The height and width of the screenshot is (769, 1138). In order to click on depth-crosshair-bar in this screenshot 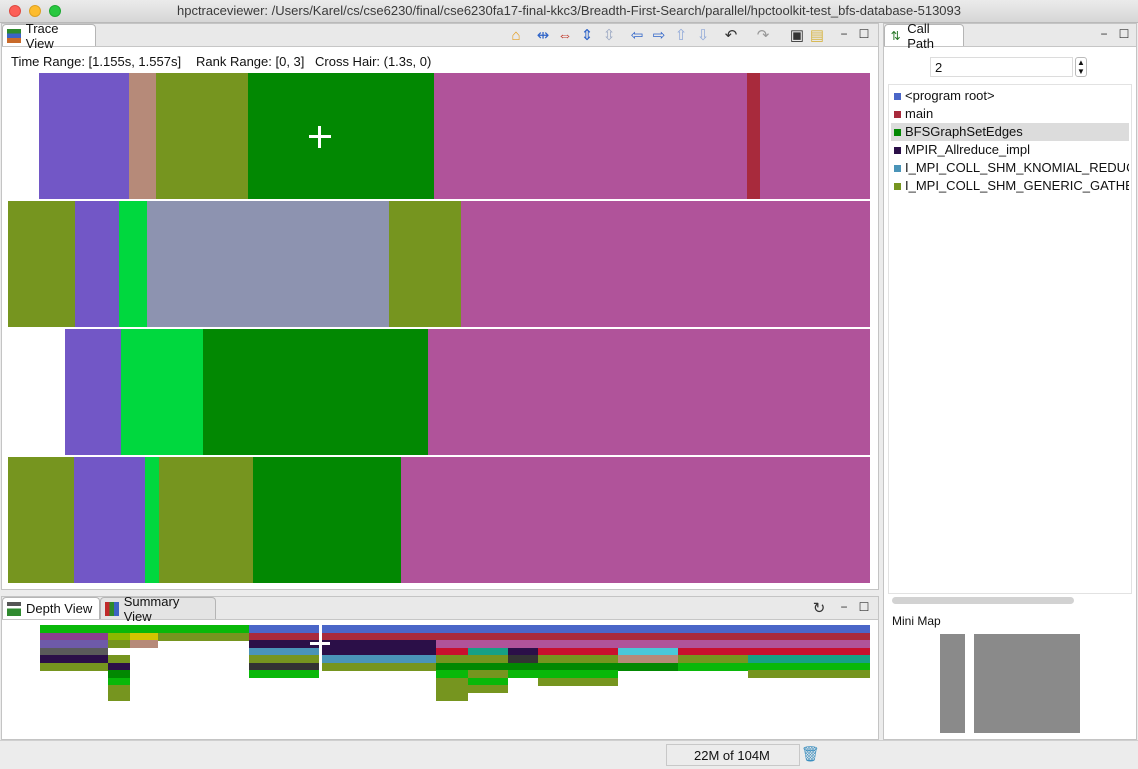, I will do `click(320, 643)`.